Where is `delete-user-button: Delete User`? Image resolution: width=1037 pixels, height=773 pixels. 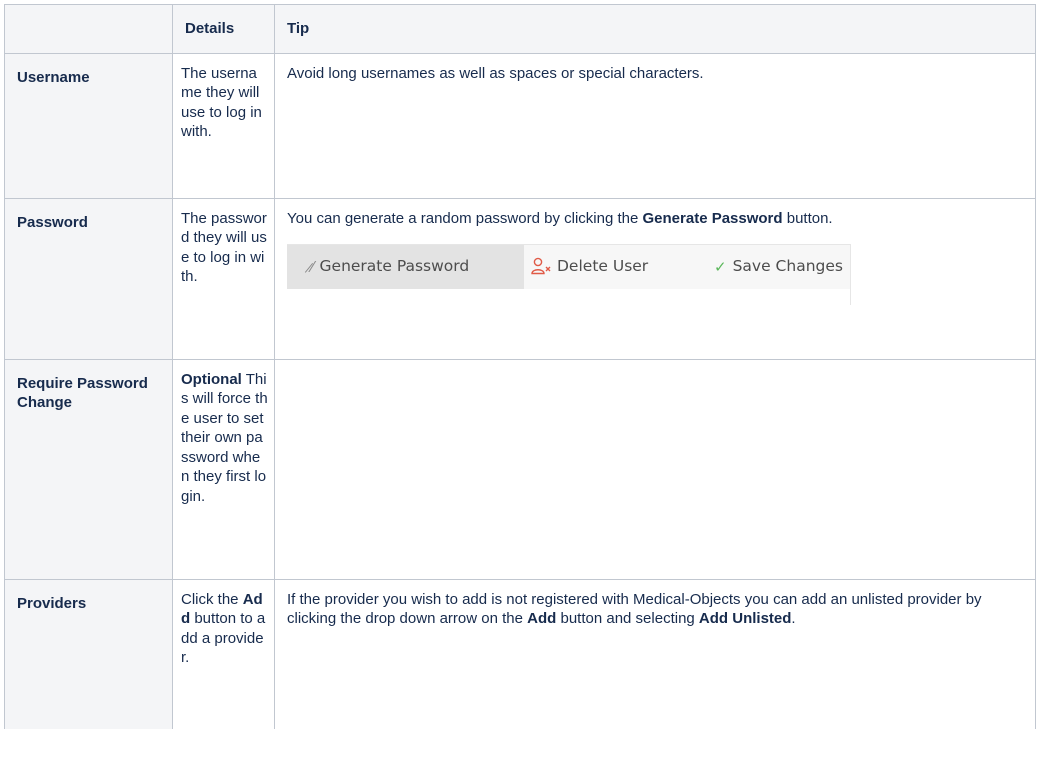 delete-user-button: Delete User is located at coordinates (589, 267).